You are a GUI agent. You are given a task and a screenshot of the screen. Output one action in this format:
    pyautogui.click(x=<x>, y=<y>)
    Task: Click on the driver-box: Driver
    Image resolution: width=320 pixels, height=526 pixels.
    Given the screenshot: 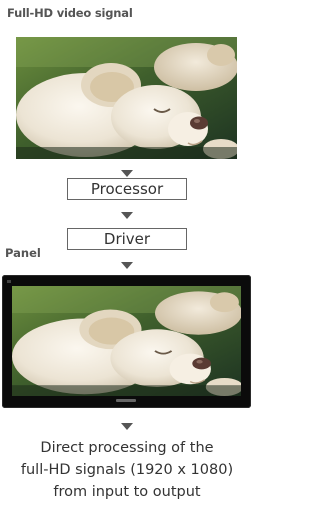 What is the action you would take?
    pyautogui.click(x=127, y=239)
    